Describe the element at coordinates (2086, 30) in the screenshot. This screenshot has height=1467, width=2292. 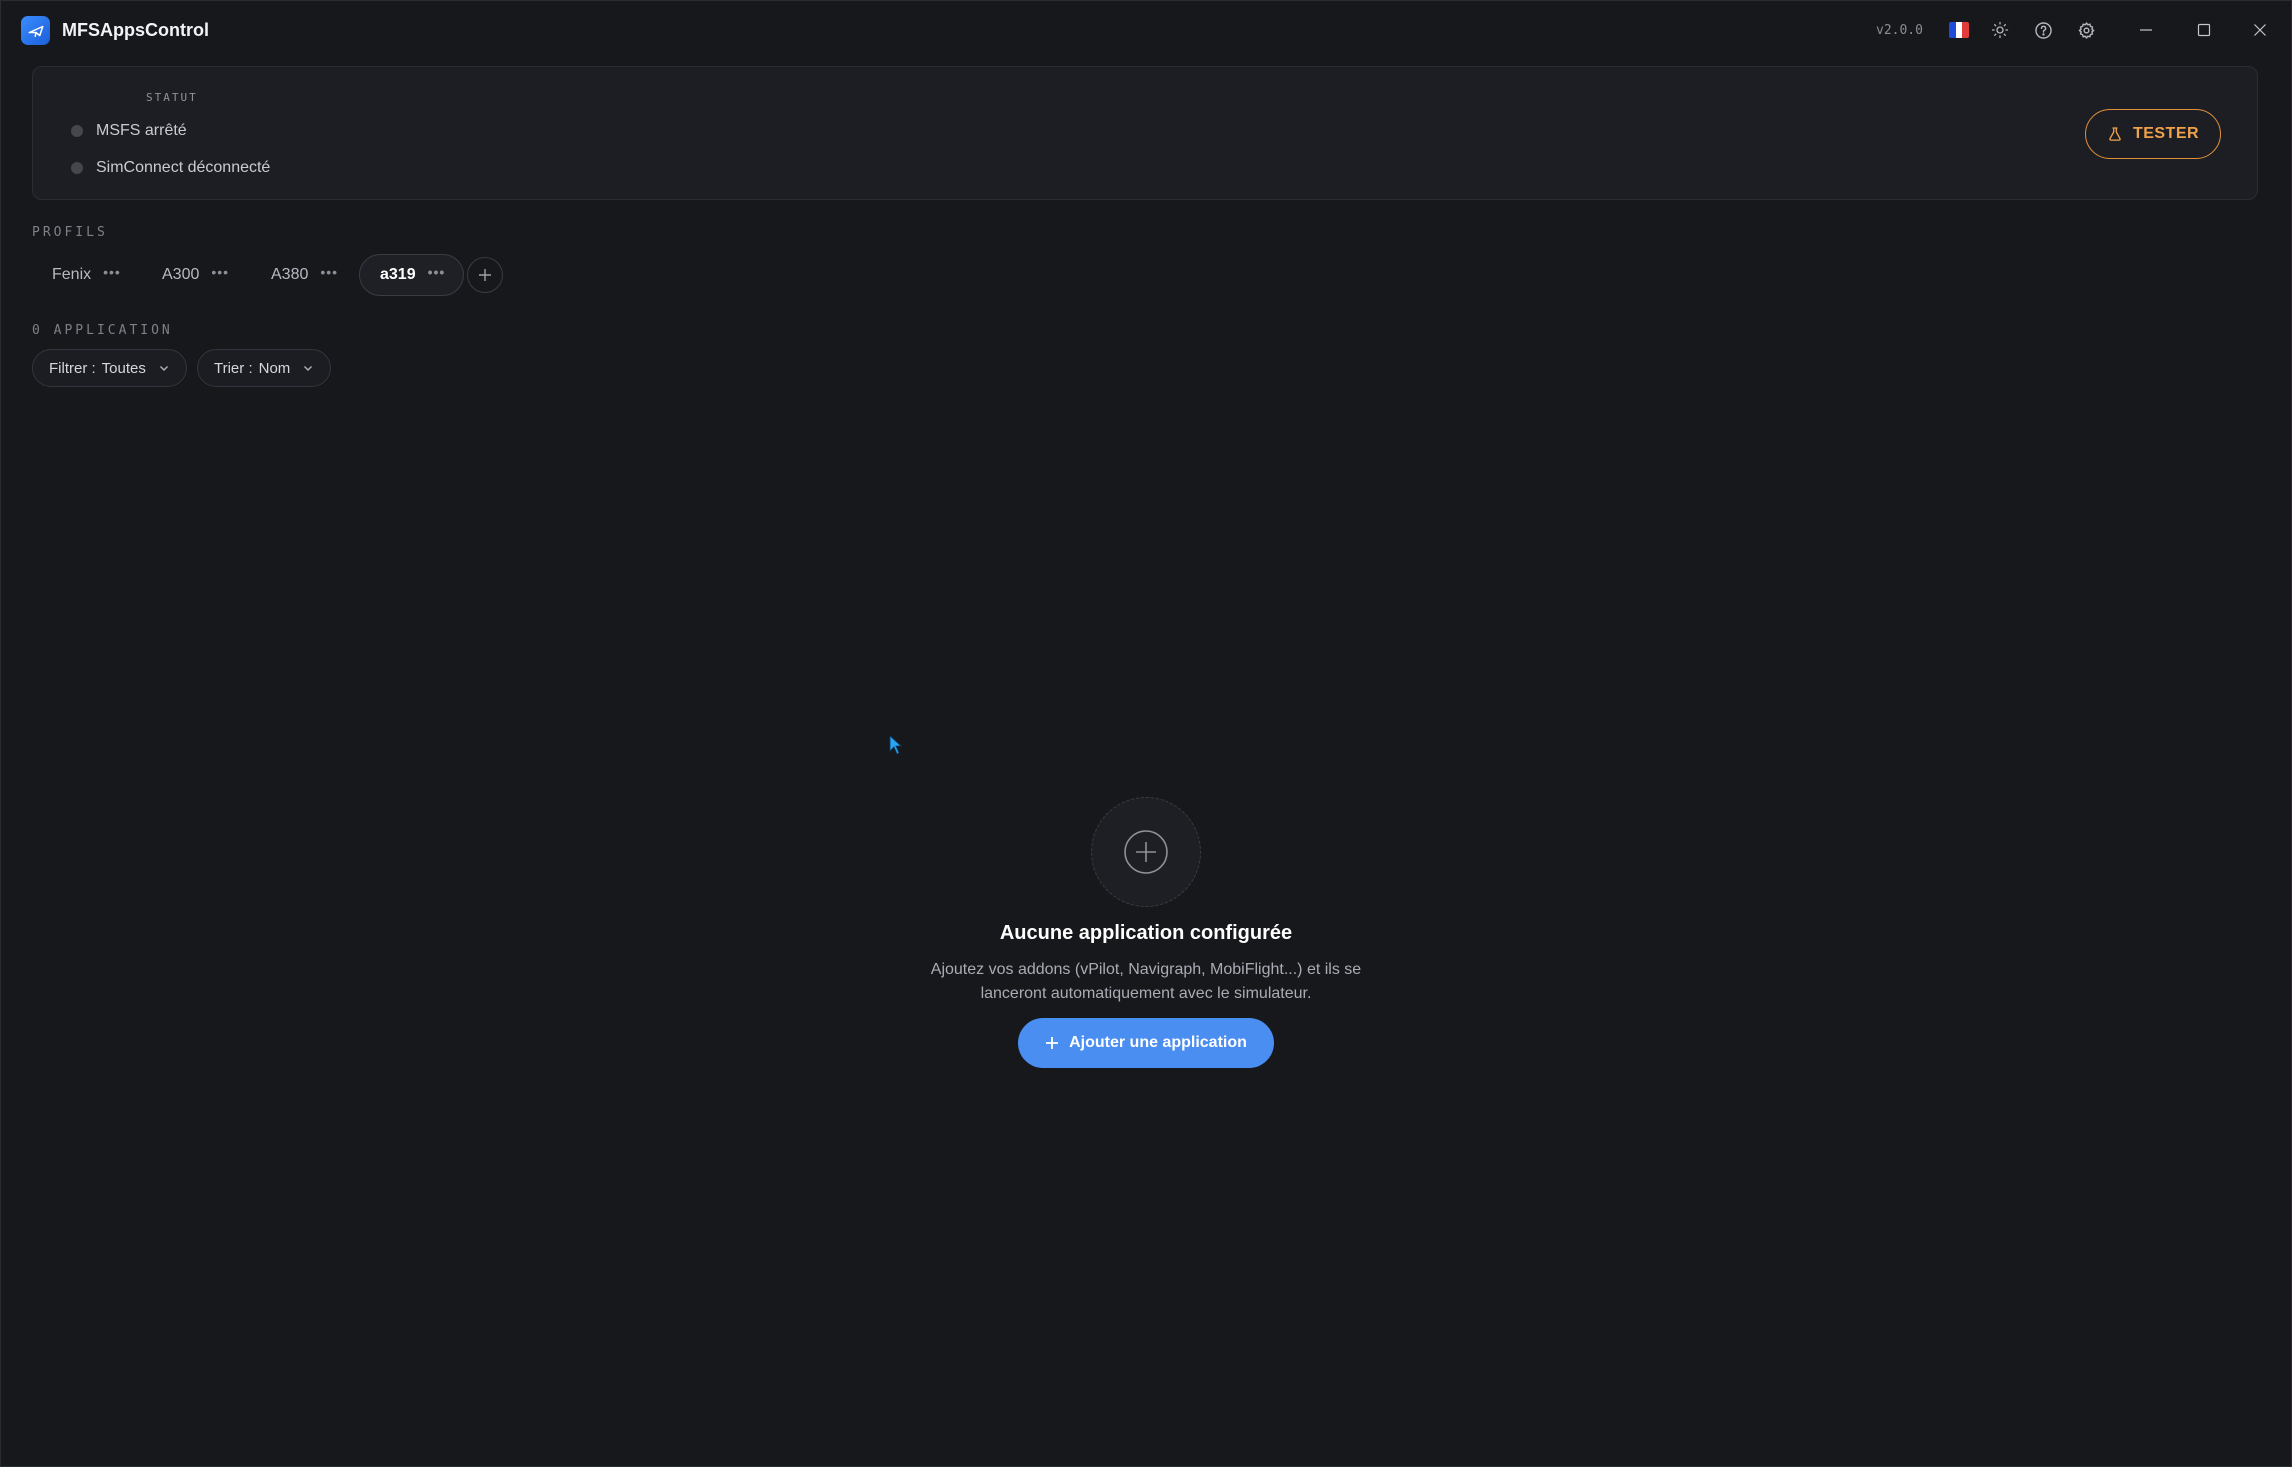
I see `gear-icon` at that location.